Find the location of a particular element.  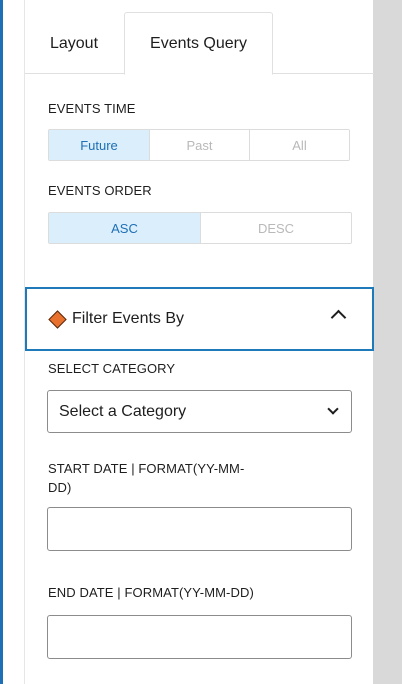

chevron-down-icon is located at coordinates (333, 409).